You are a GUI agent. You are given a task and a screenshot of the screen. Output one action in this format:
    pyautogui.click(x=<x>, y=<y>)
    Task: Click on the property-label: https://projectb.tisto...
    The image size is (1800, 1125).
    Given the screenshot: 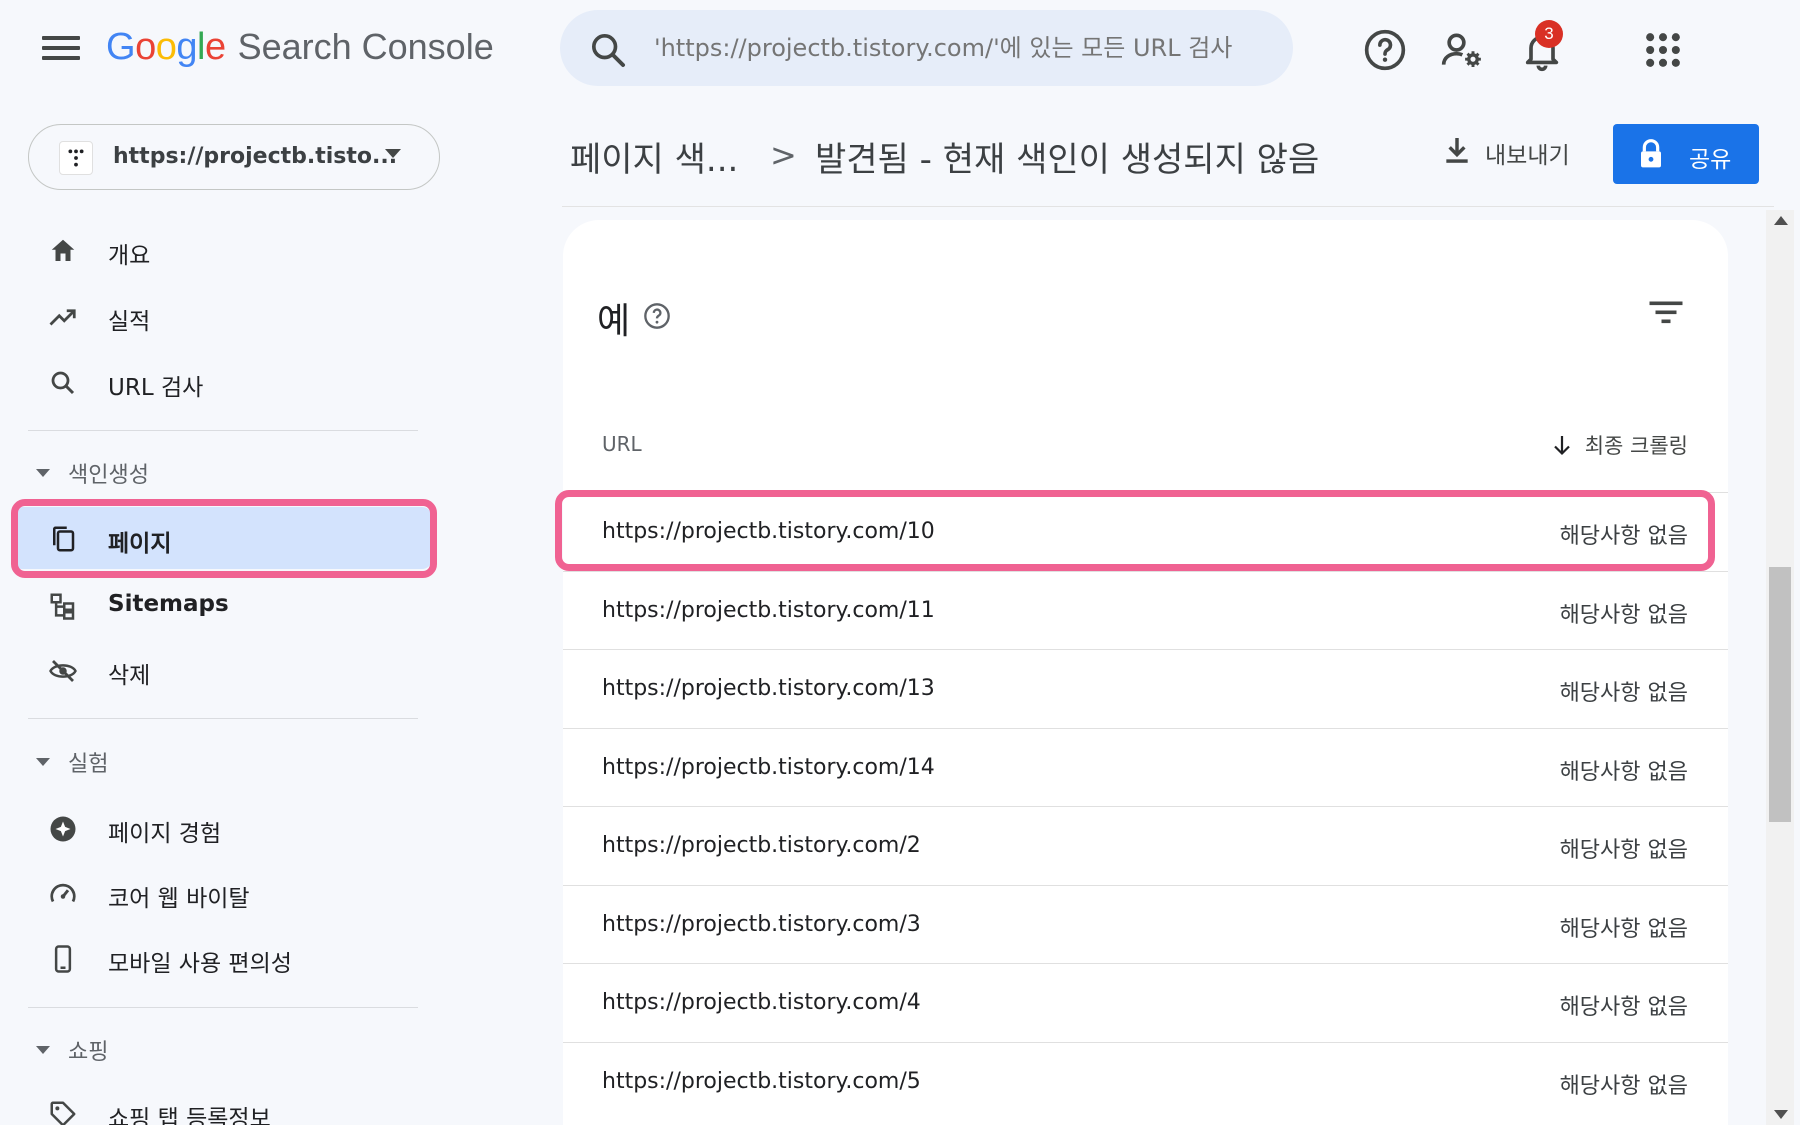 What is the action you would take?
    pyautogui.click(x=255, y=156)
    